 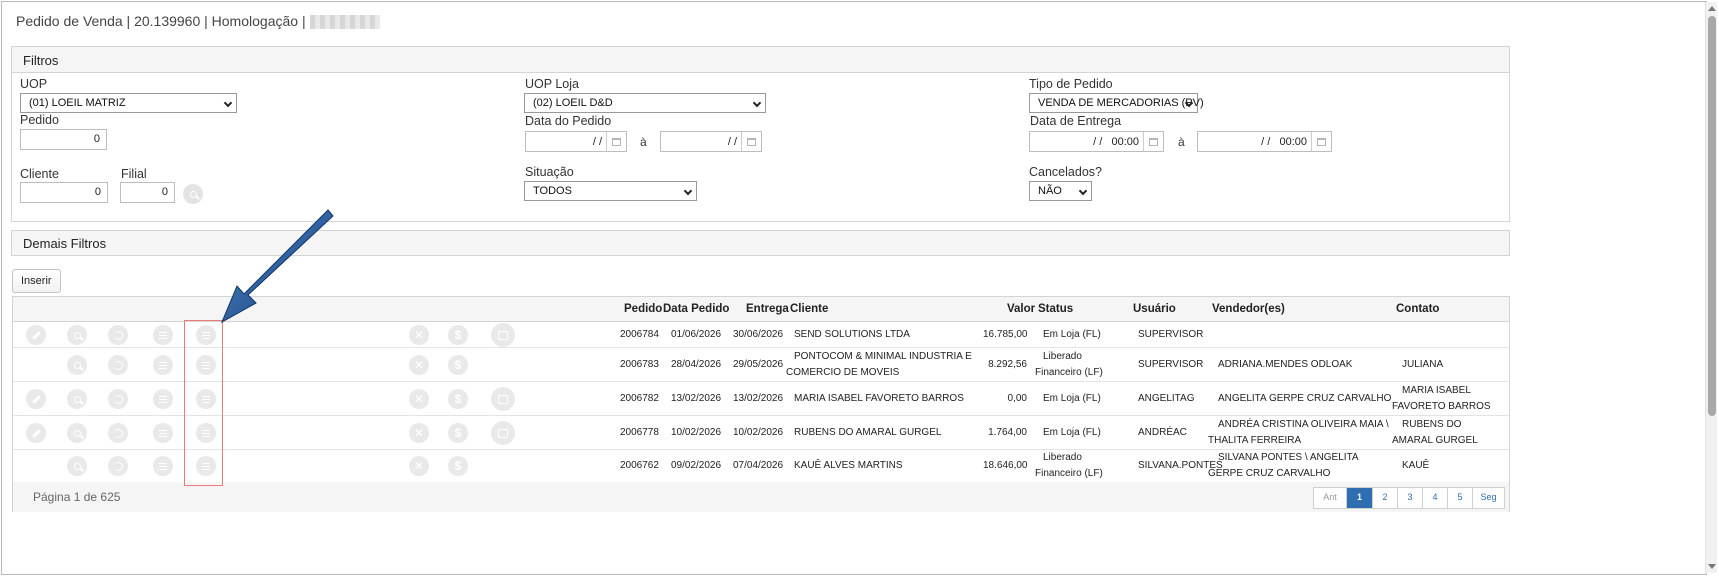 What do you see at coordinates (1055, 309) in the screenshot?
I see `col-status: Status` at bounding box center [1055, 309].